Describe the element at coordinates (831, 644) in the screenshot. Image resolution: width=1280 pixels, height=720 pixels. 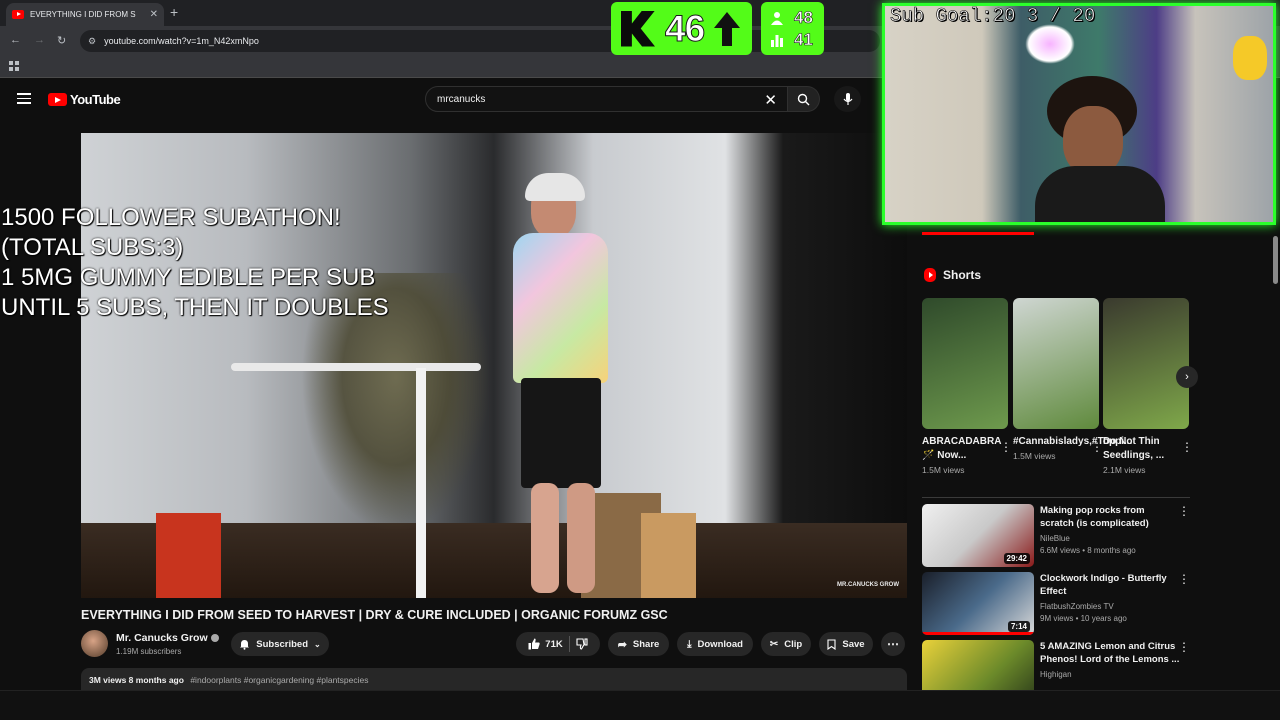
I see `bookmark-icon` at that location.